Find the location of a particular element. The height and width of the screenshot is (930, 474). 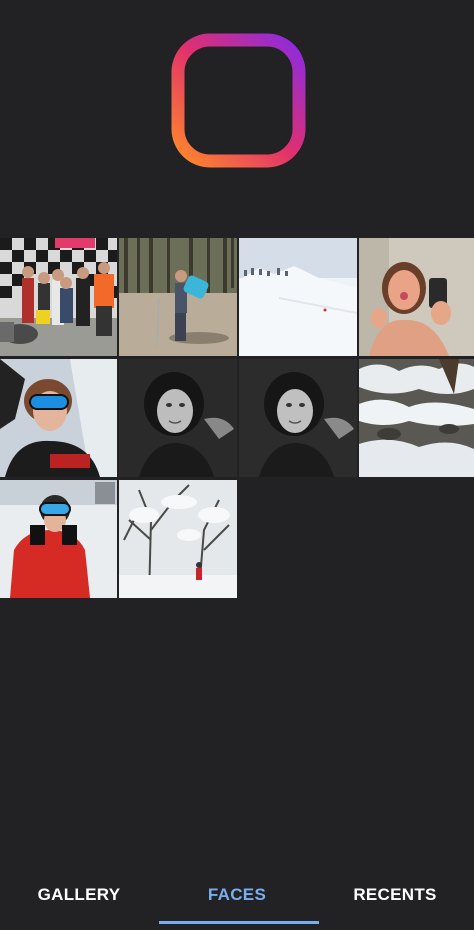

layout-app-logo-icon is located at coordinates (238, 100).